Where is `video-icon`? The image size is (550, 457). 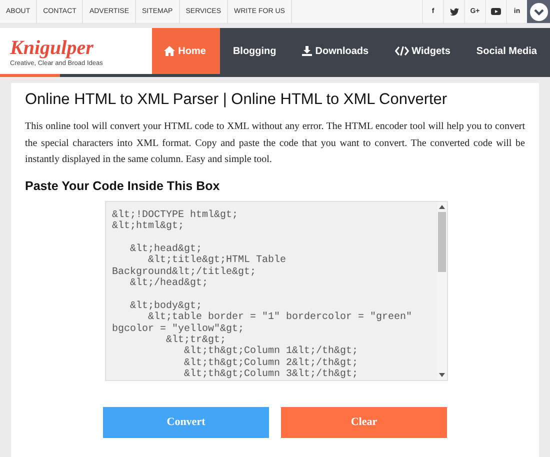
video-icon is located at coordinates (496, 11).